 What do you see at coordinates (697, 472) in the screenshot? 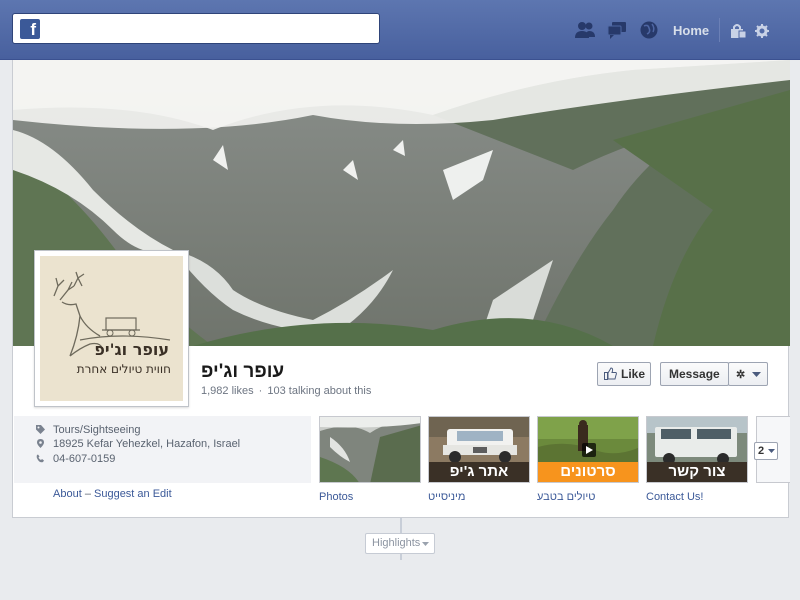
I see `contact-banner: צור קשר` at bounding box center [697, 472].